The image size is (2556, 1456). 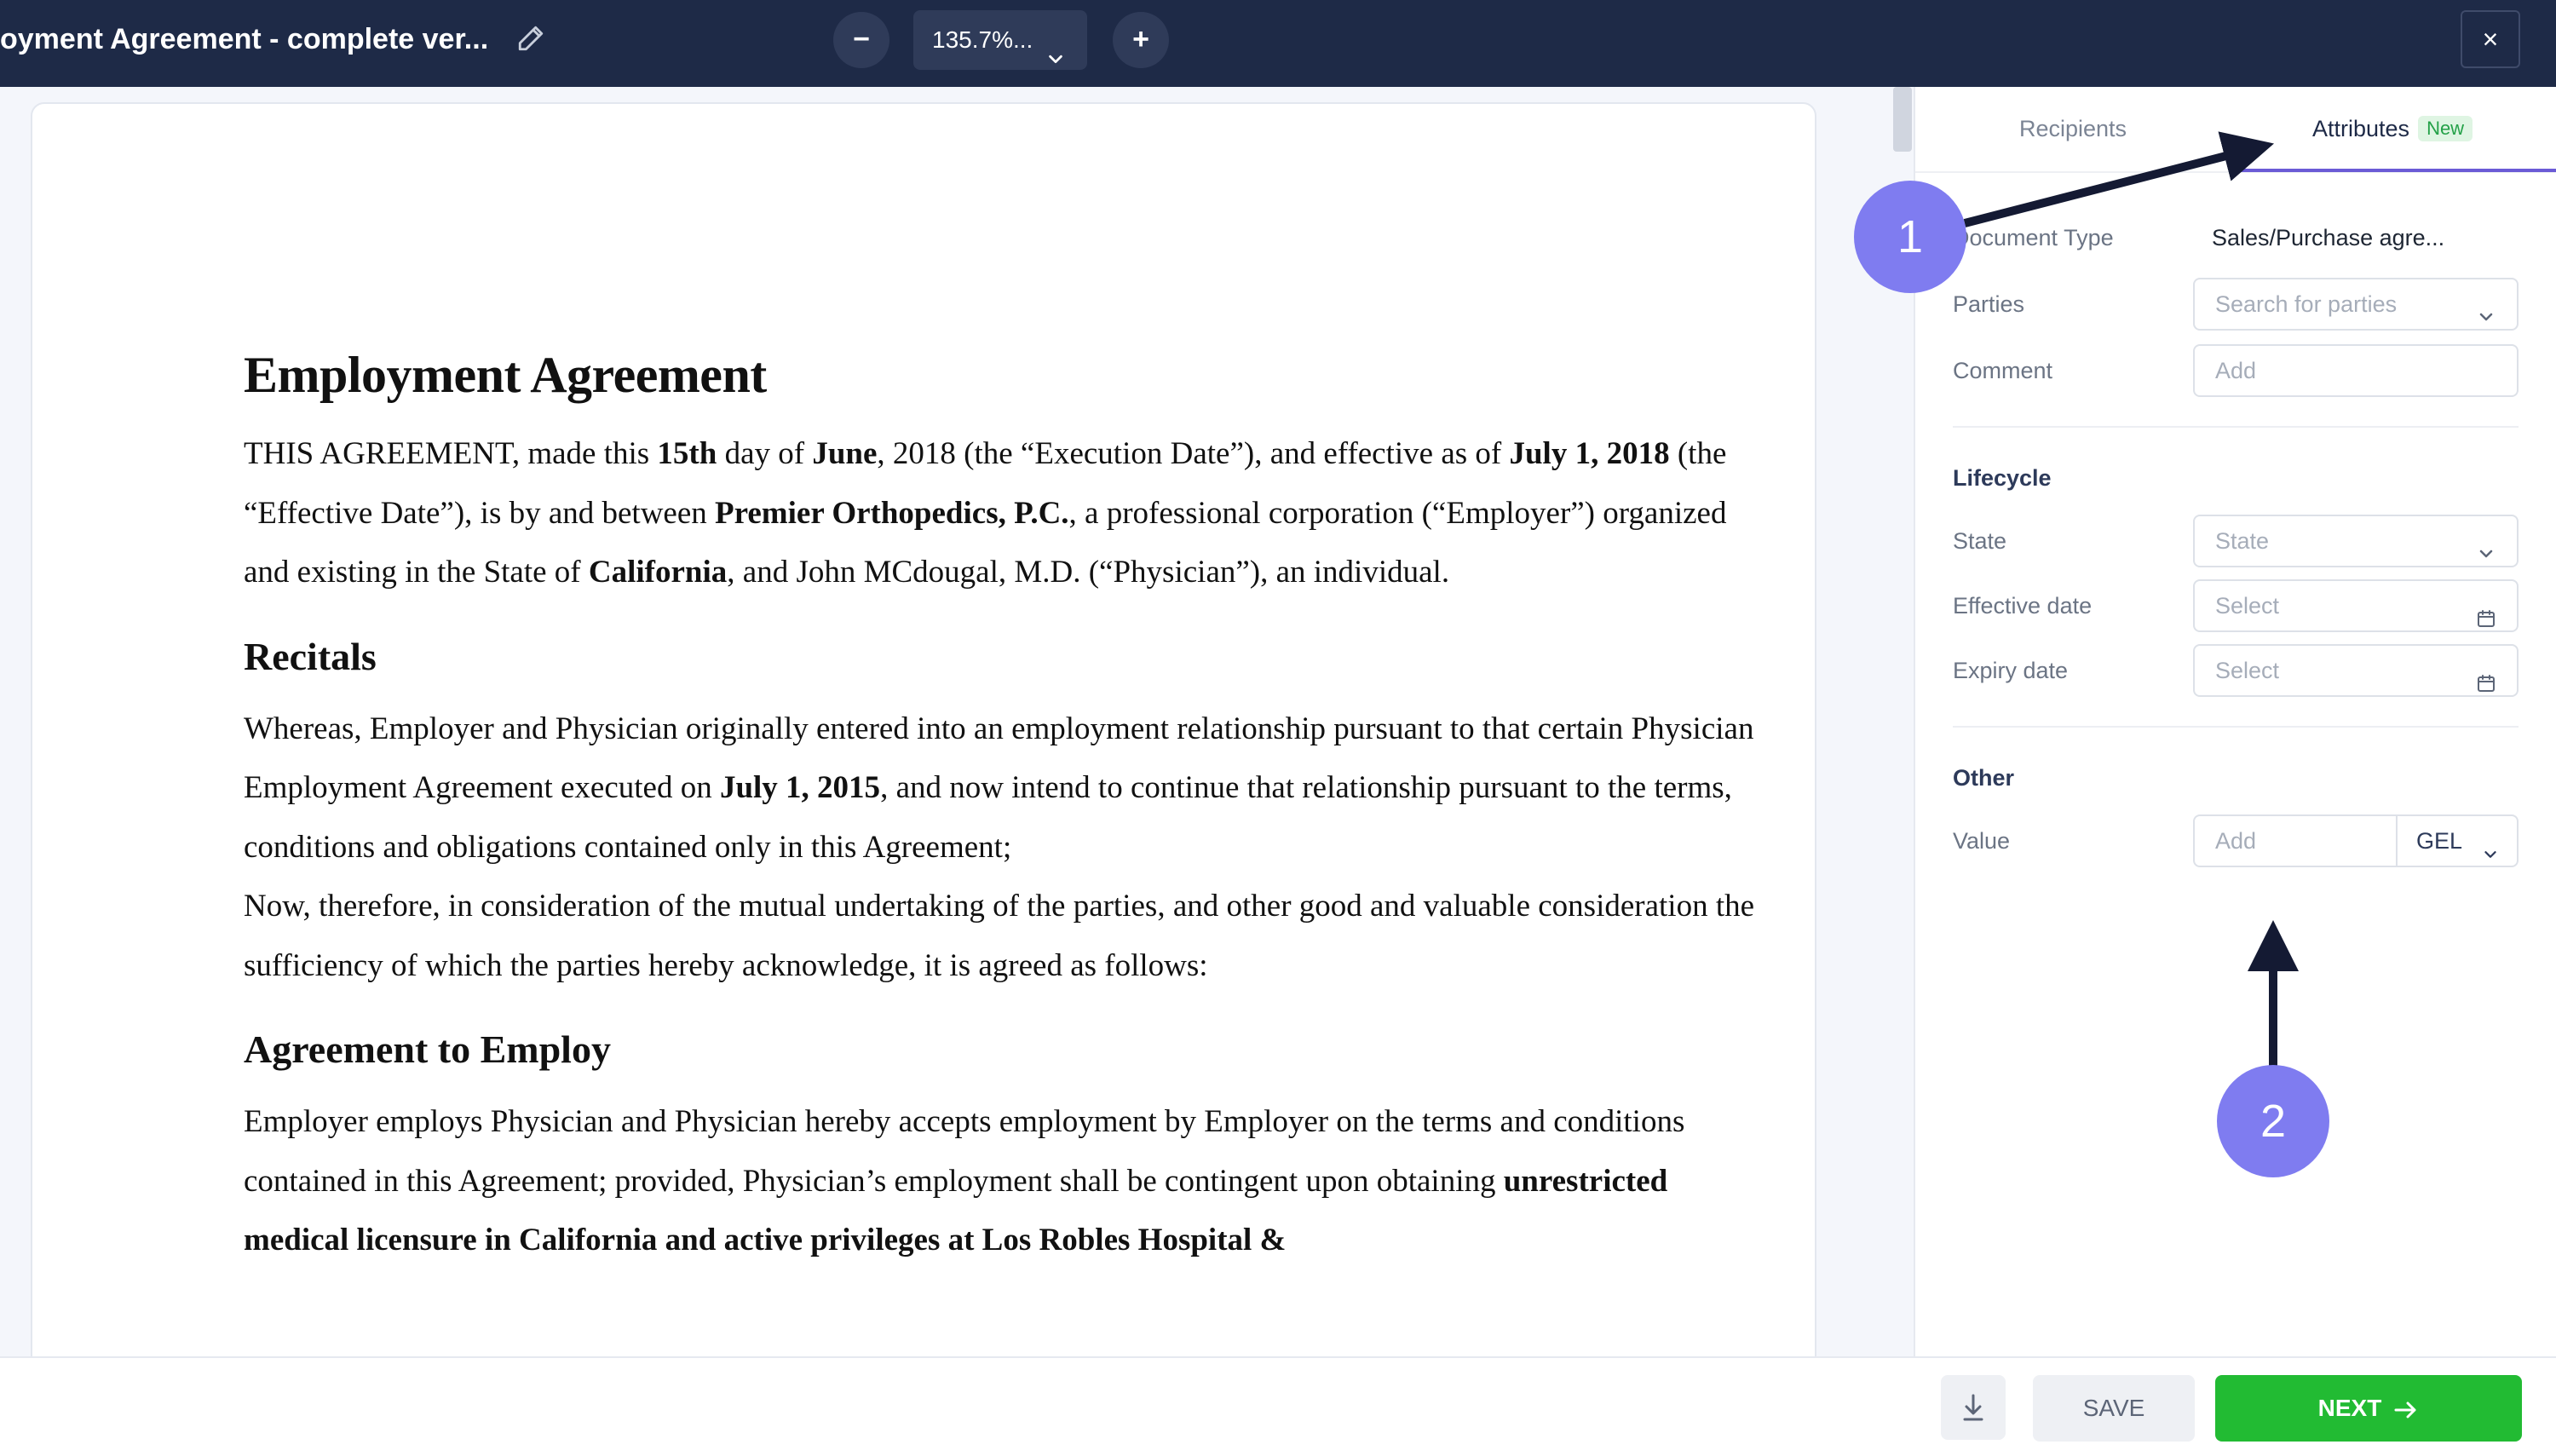 What do you see at coordinates (2119, 179) in the screenshot?
I see `arrow-to-attributes-tab` at bounding box center [2119, 179].